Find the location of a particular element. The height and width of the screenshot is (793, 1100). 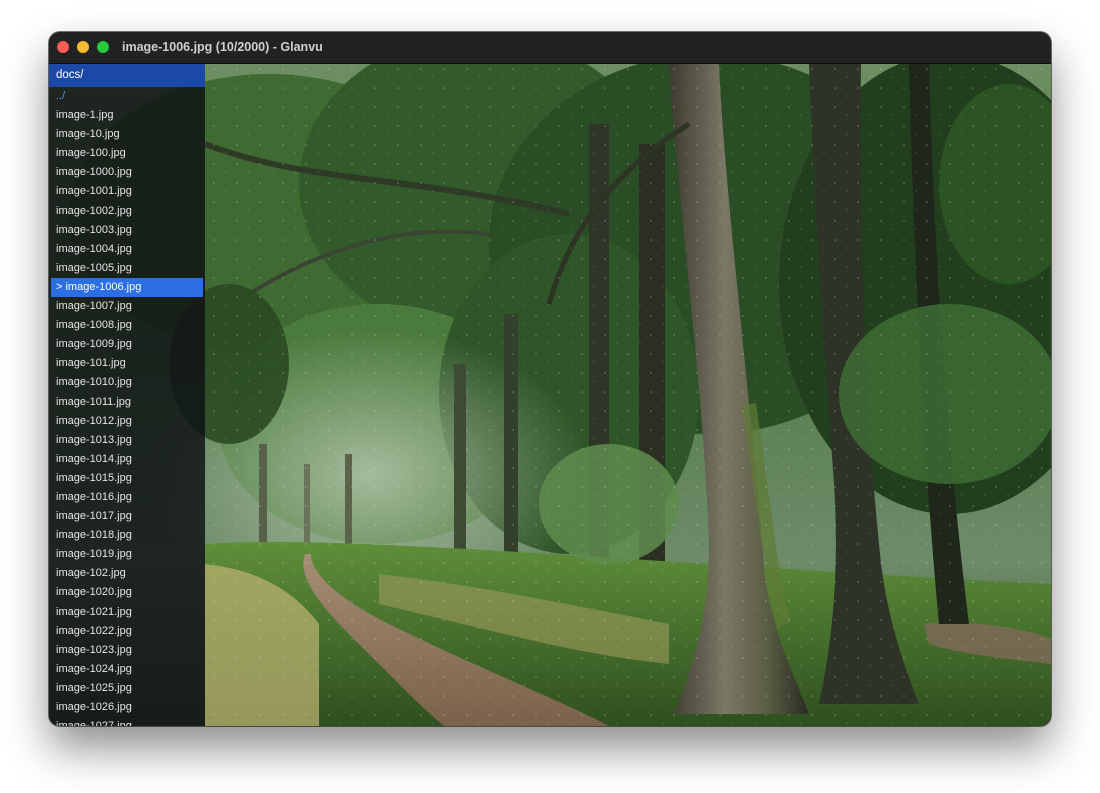

file-item: image-1020.jpg is located at coordinates (127, 592).